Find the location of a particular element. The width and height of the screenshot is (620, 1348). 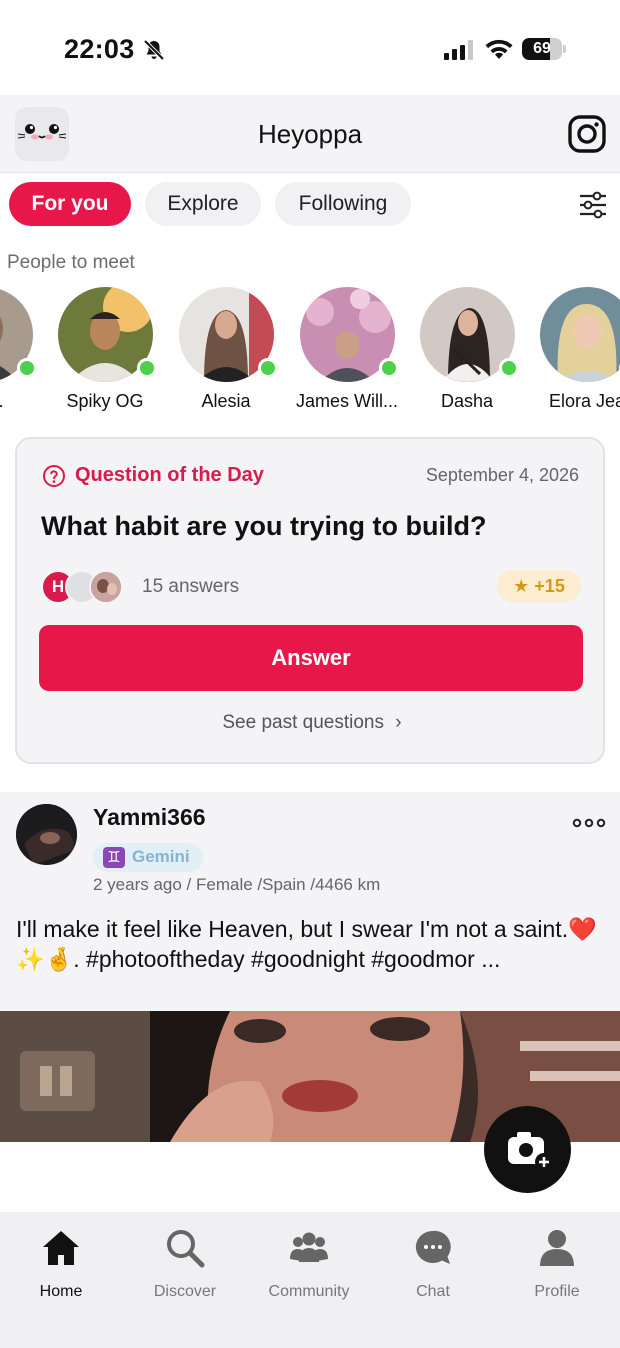

battery-icon: 69 is located at coordinates (544, 50).